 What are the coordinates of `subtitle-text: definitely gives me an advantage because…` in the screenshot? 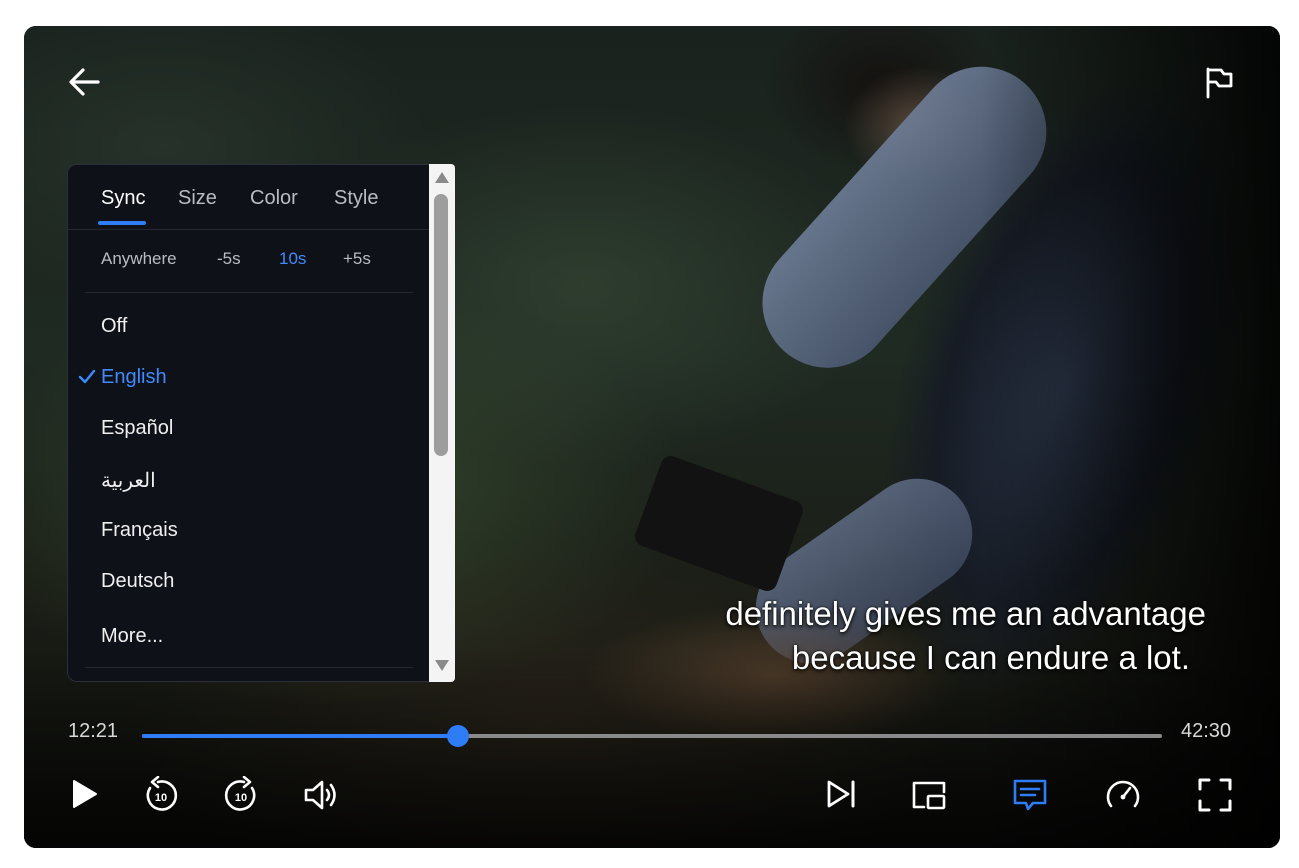 It's located at (965, 636).